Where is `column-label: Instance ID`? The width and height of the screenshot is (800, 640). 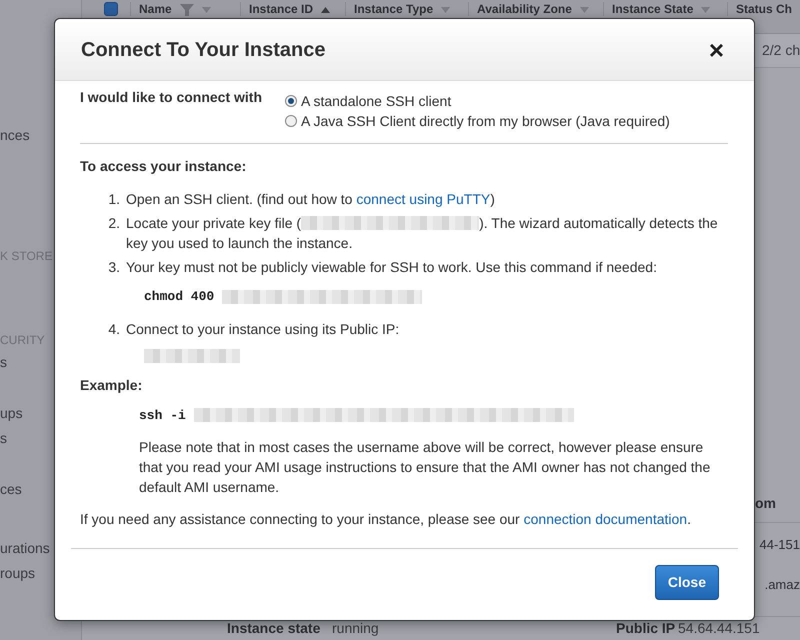
column-label: Instance ID is located at coordinates (281, 9).